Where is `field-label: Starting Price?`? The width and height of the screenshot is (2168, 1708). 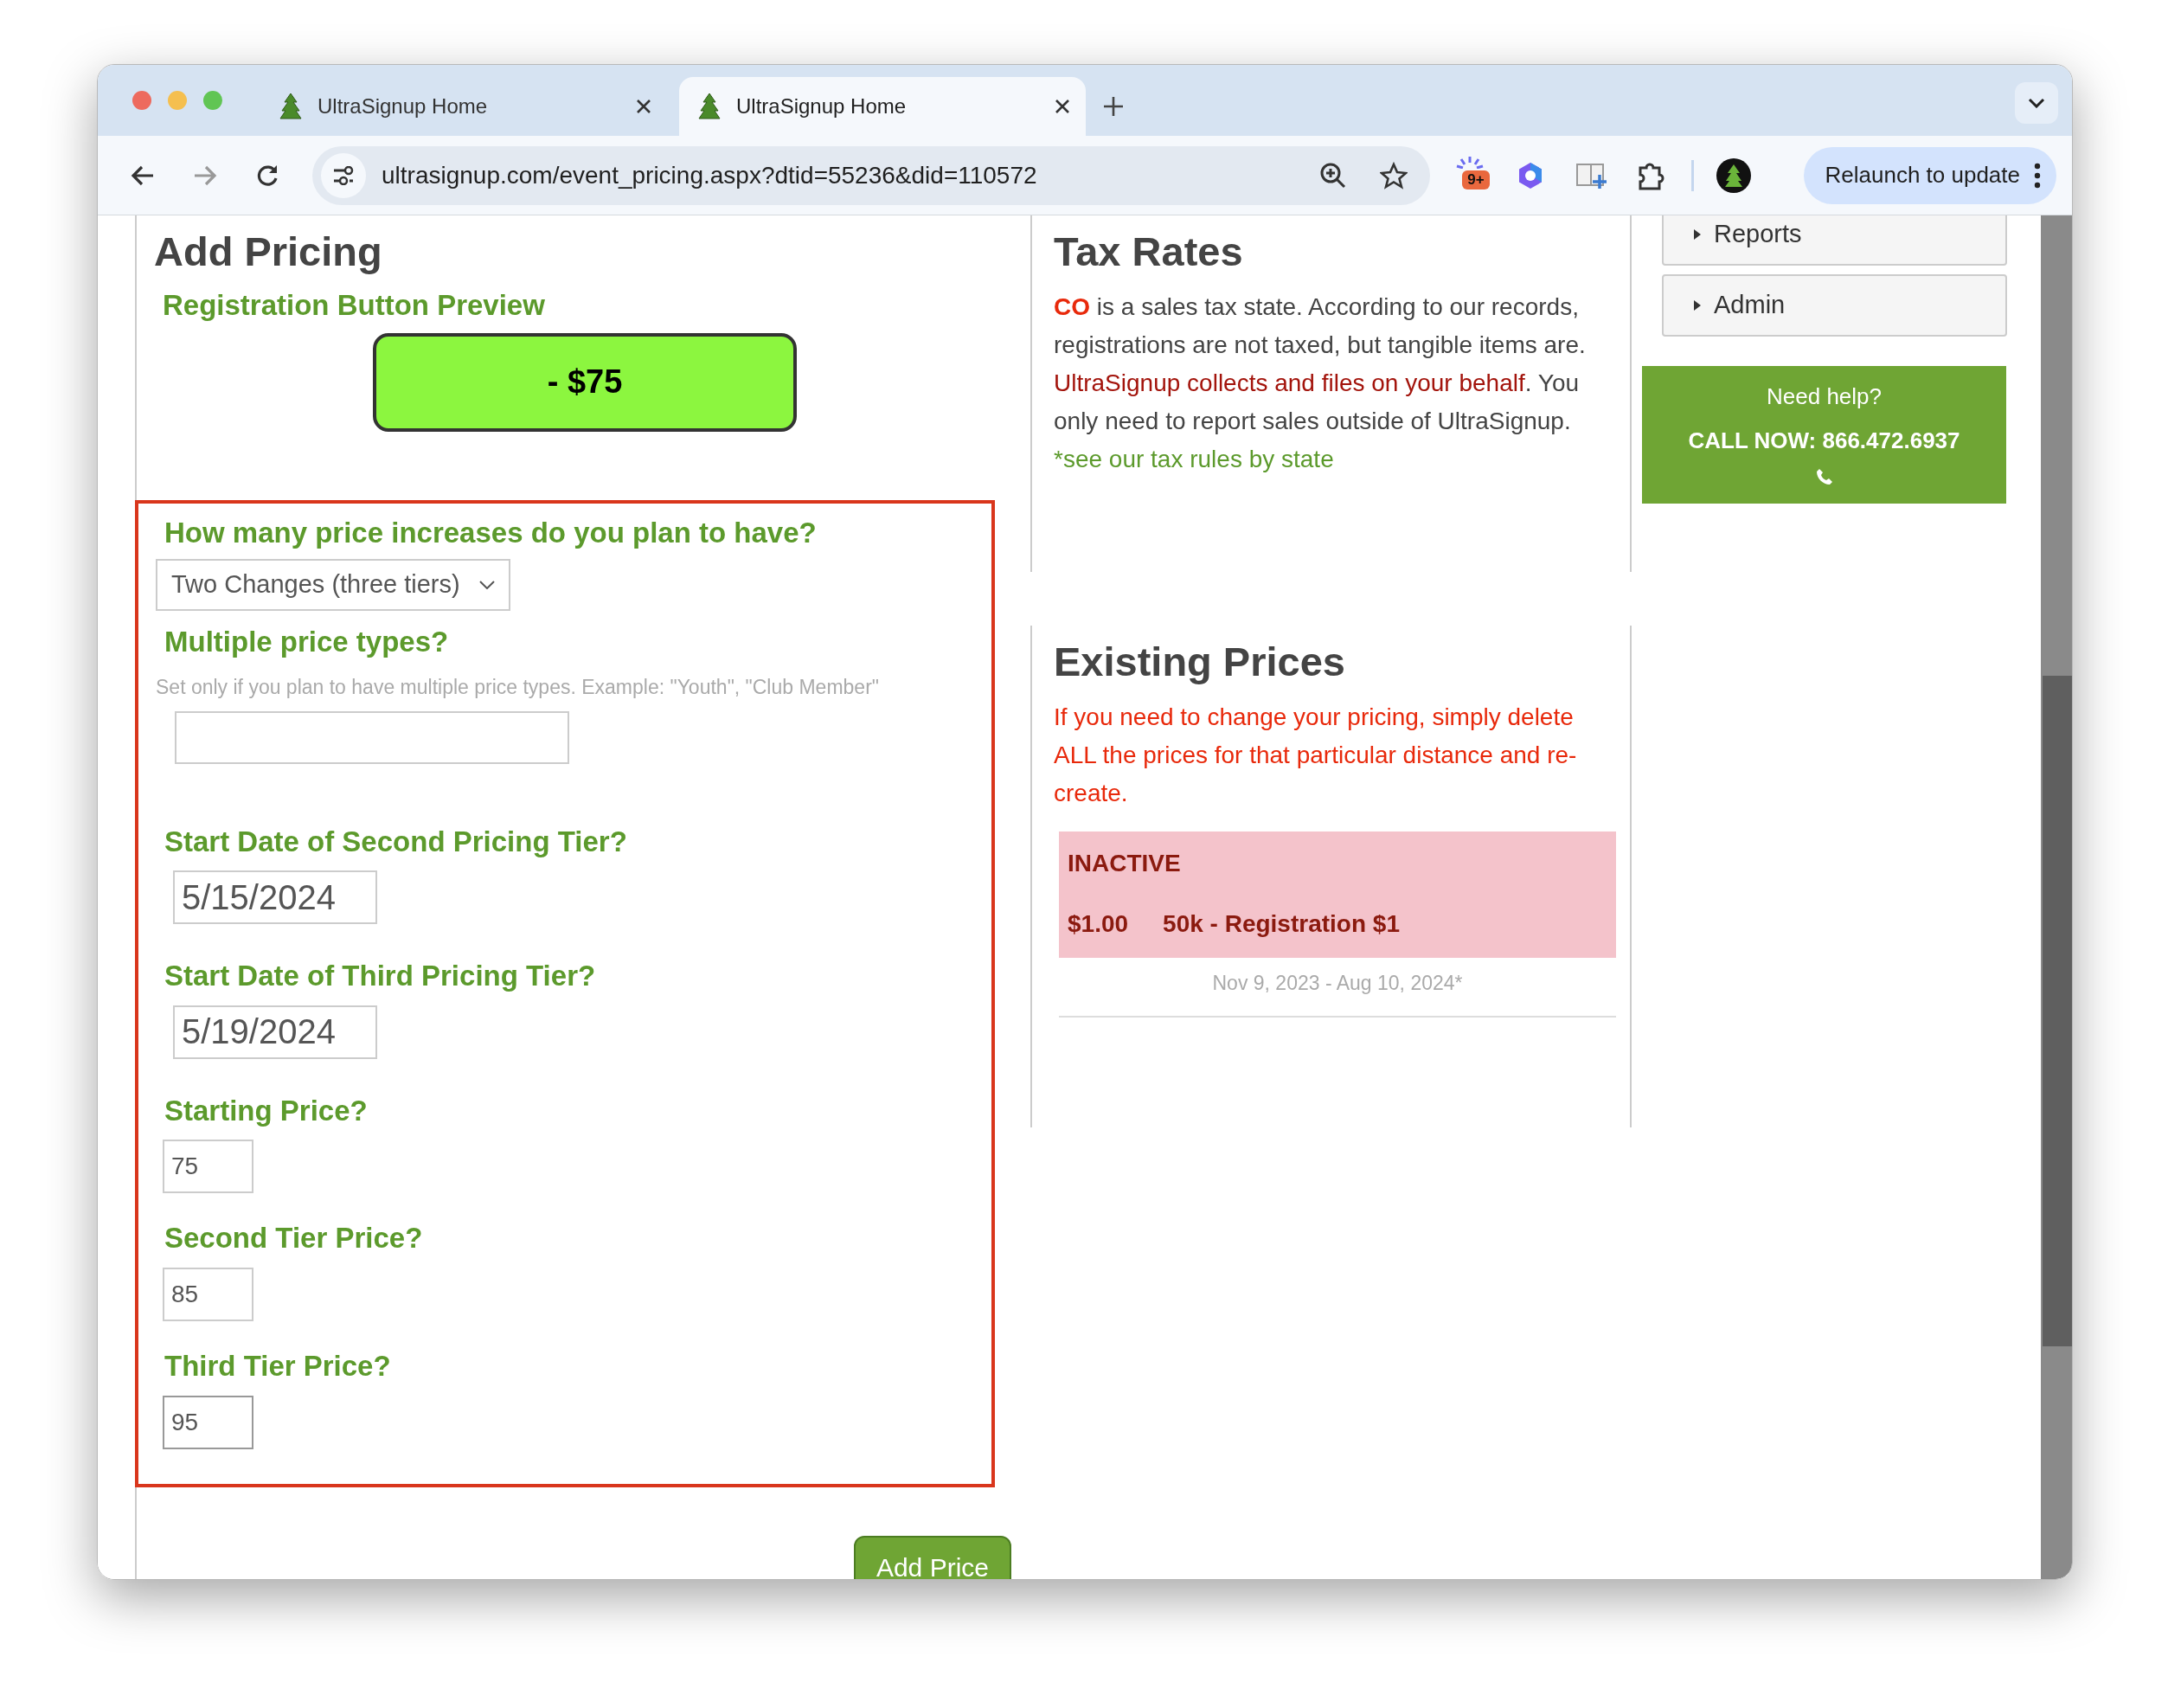 field-label: Starting Price? is located at coordinates (267, 1111).